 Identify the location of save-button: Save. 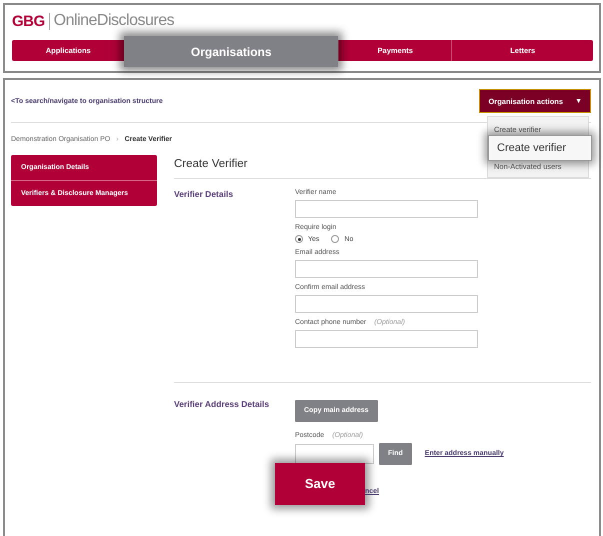
(320, 483).